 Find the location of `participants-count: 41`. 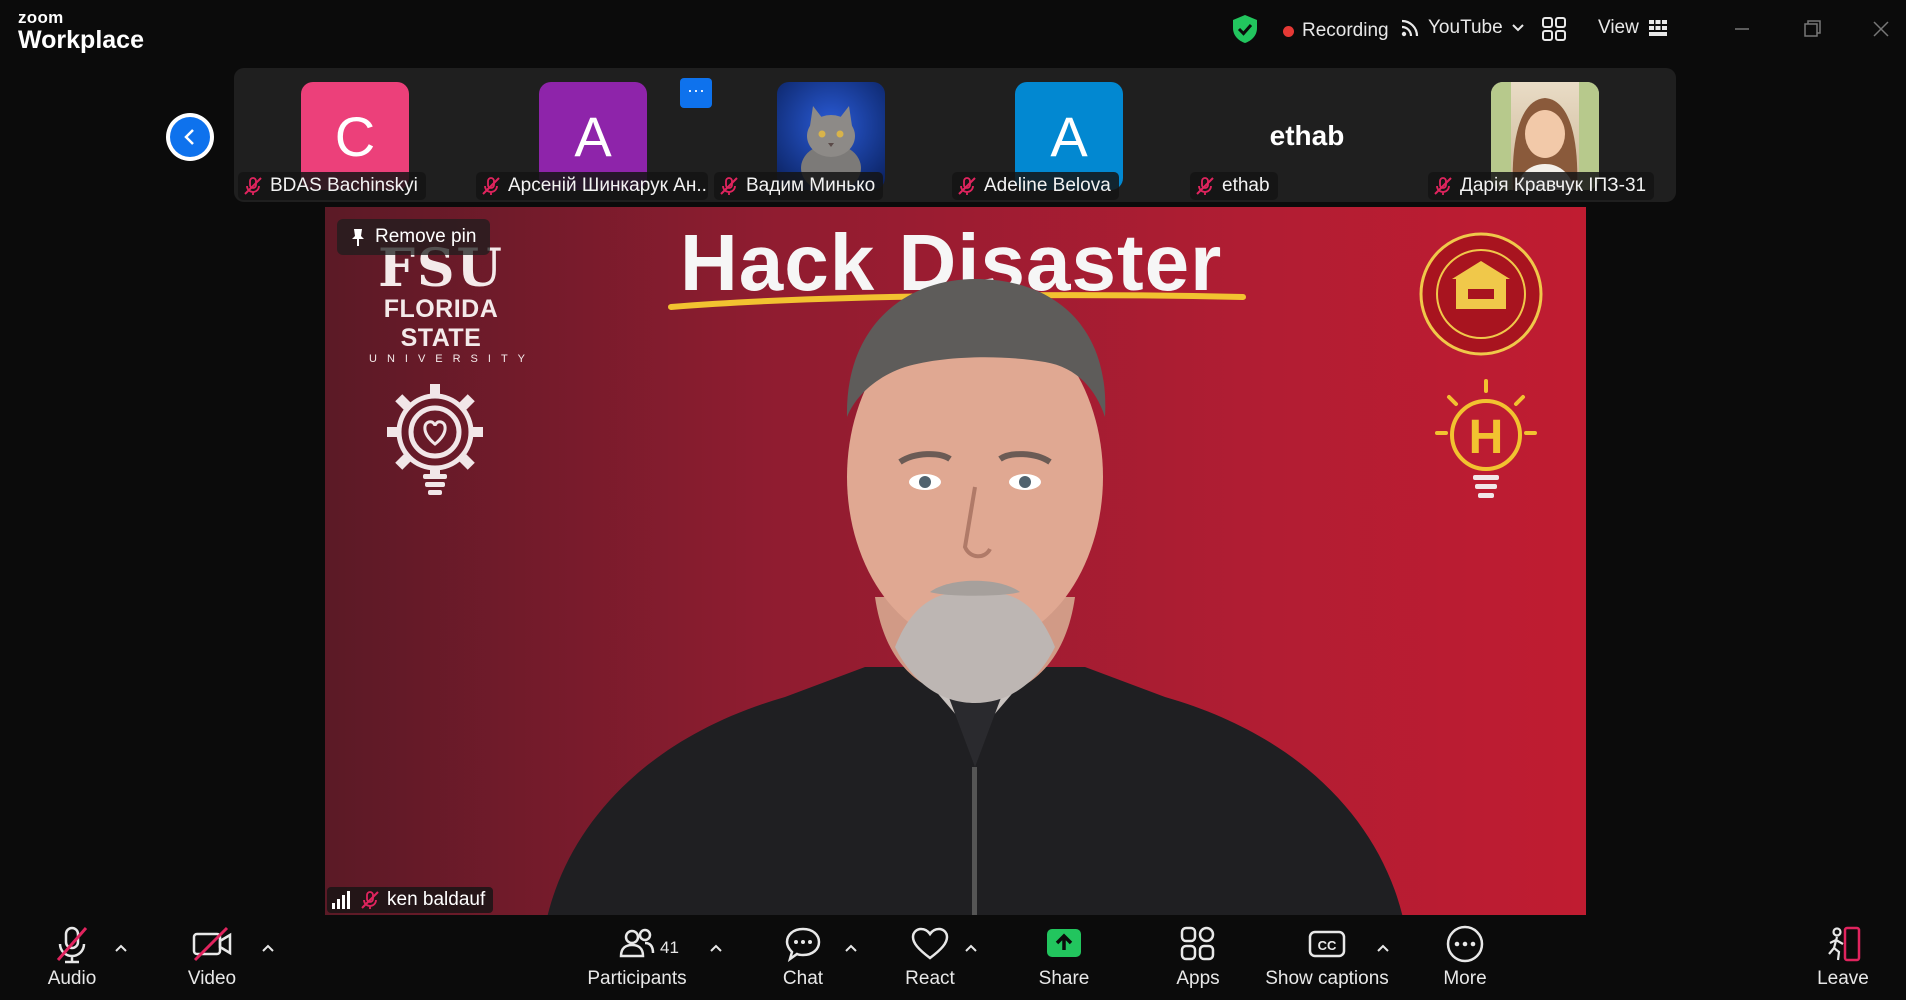

participants-count: 41 is located at coordinates (669, 947).